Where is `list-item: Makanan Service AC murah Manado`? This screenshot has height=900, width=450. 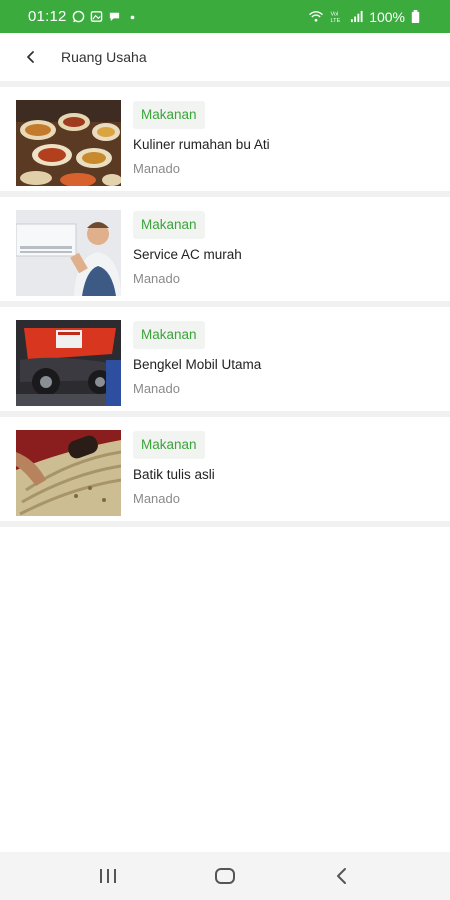
list-item: Makanan Service AC murah Manado is located at coordinates (225, 252).